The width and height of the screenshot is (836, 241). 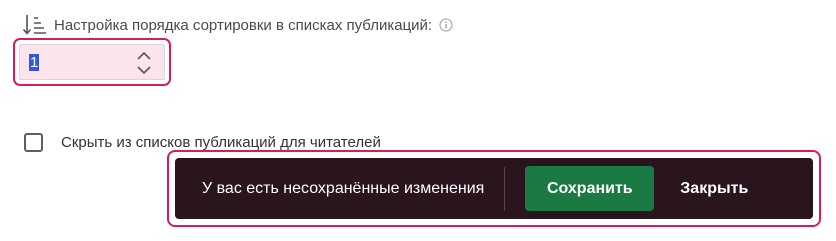 I want to click on save-button: Сохранить, so click(x=590, y=188).